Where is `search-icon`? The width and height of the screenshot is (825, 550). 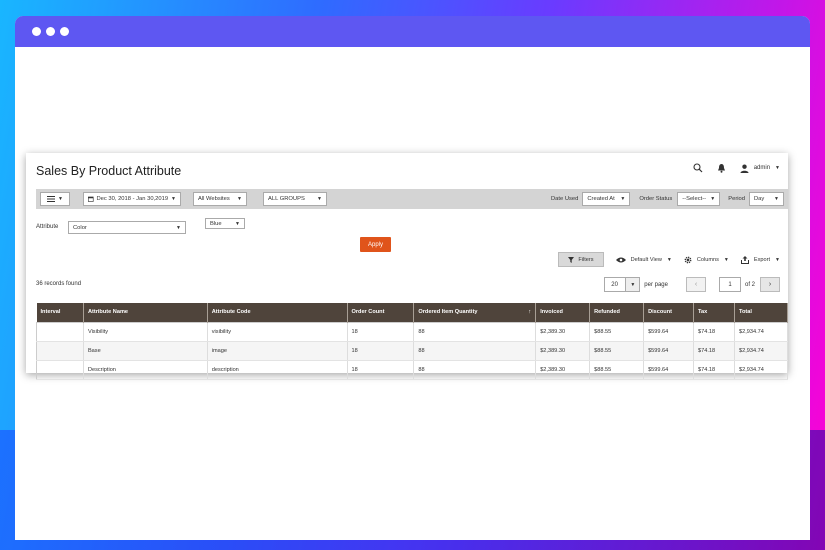 search-icon is located at coordinates (698, 168).